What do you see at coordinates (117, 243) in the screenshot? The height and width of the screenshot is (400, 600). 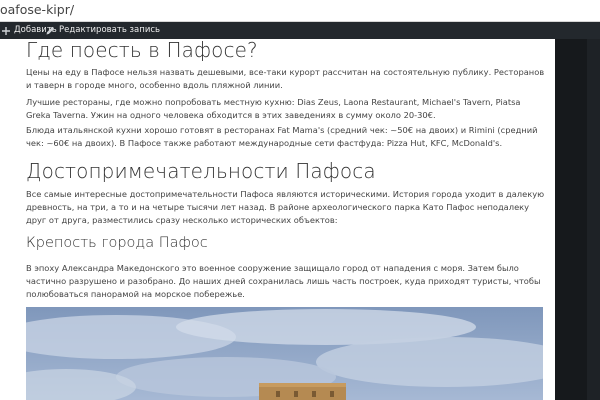 I see `subsection-heading-fortress: Крепость города Пафос` at bounding box center [117, 243].